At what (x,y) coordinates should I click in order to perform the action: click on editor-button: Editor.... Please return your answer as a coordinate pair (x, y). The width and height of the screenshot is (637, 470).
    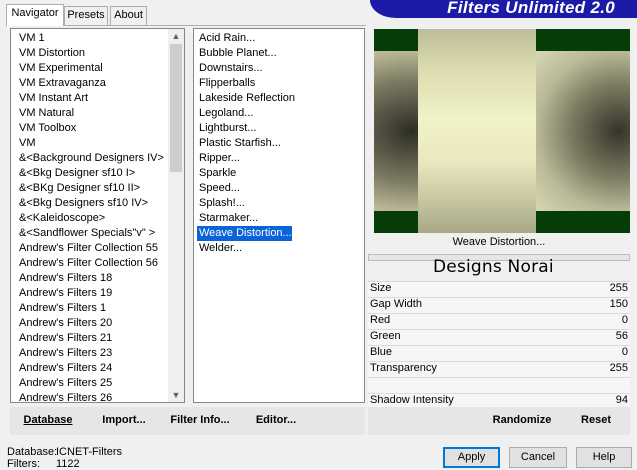
    Looking at the image, I should click on (276, 421).